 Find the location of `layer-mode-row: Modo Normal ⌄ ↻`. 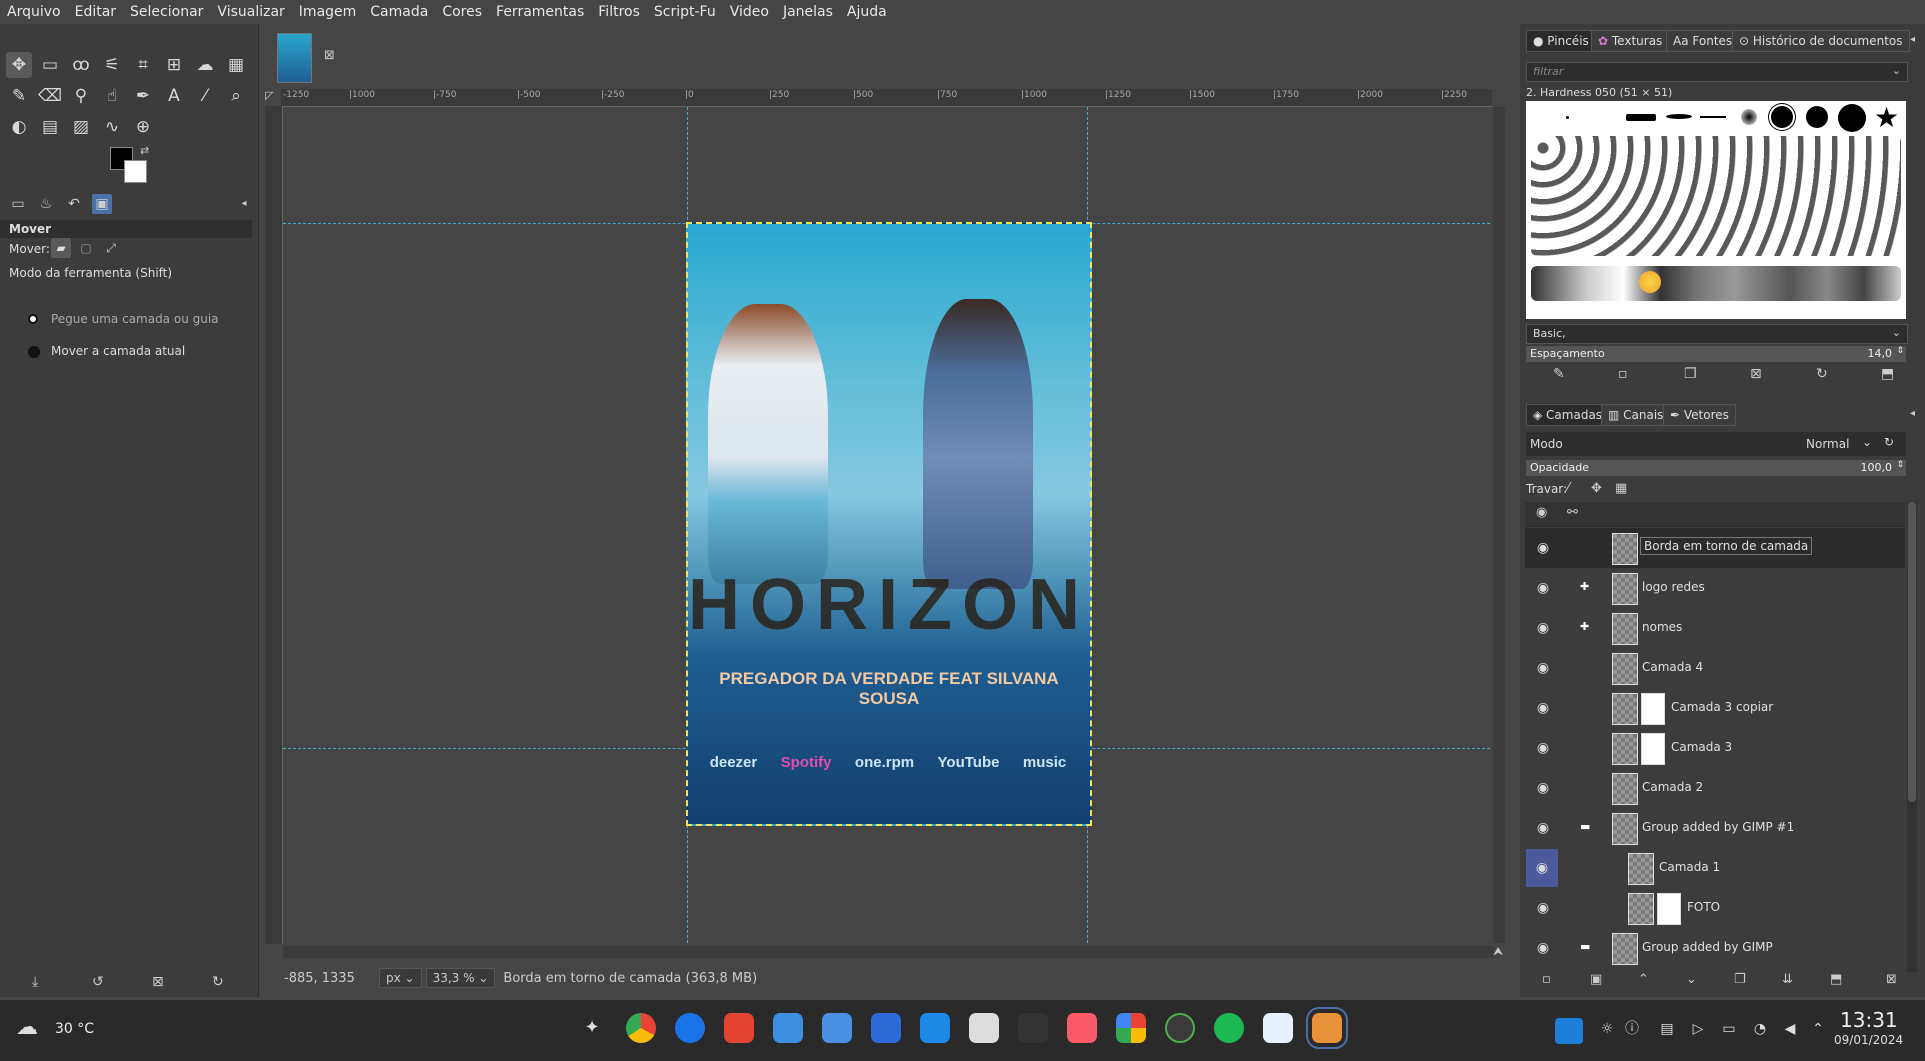

layer-mode-row: Modo Normal ⌄ ↻ is located at coordinates (1716, 444).